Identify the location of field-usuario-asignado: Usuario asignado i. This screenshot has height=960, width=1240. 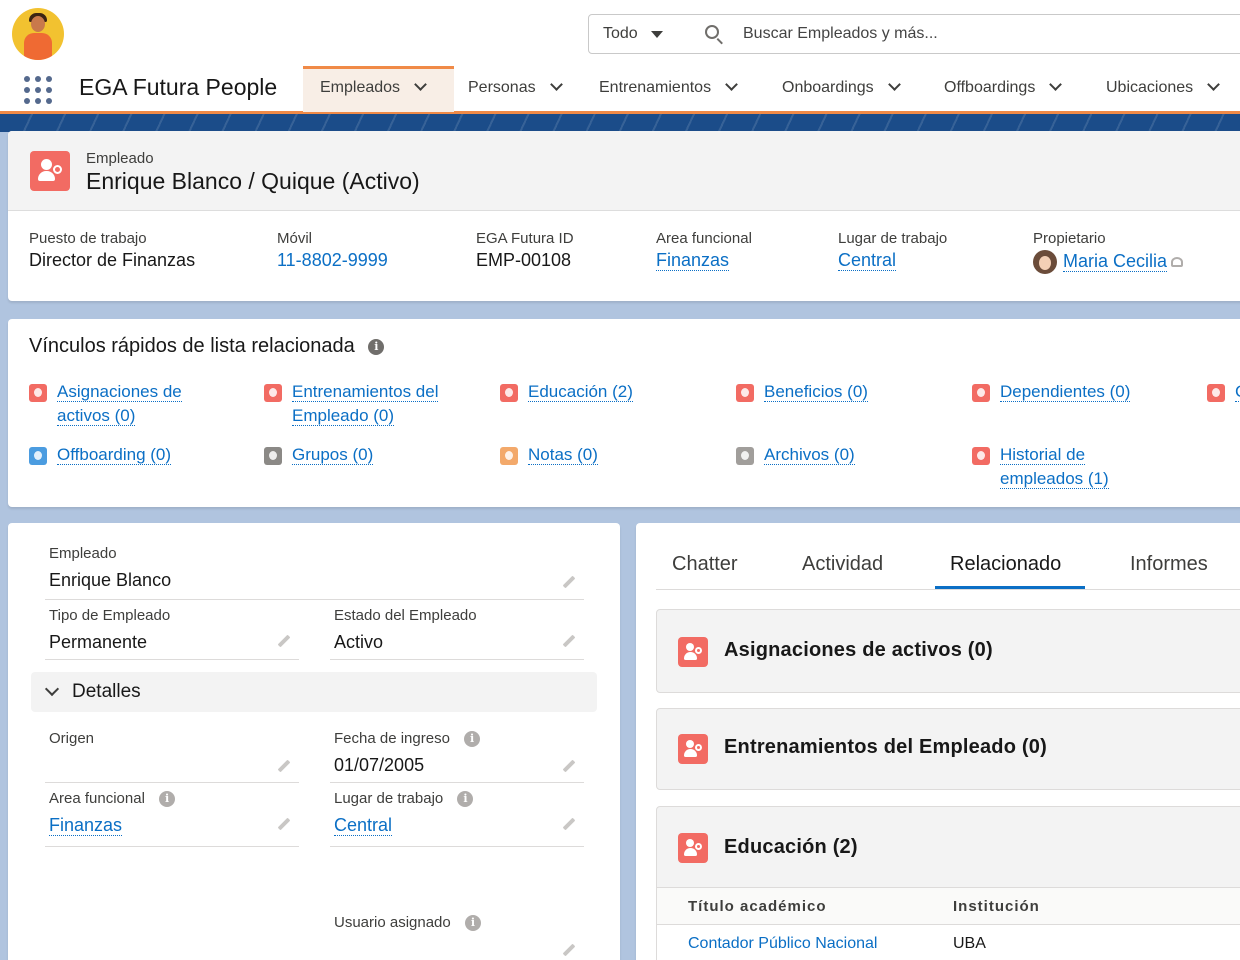
(459, 935).